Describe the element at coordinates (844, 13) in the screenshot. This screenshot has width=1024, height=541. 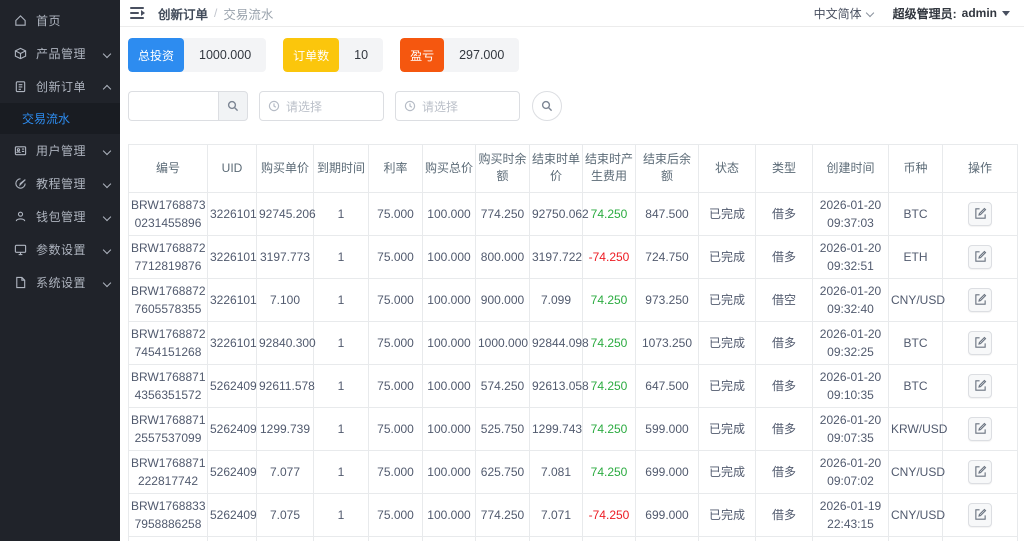
I see `language-selector: 中文简体` at that location.